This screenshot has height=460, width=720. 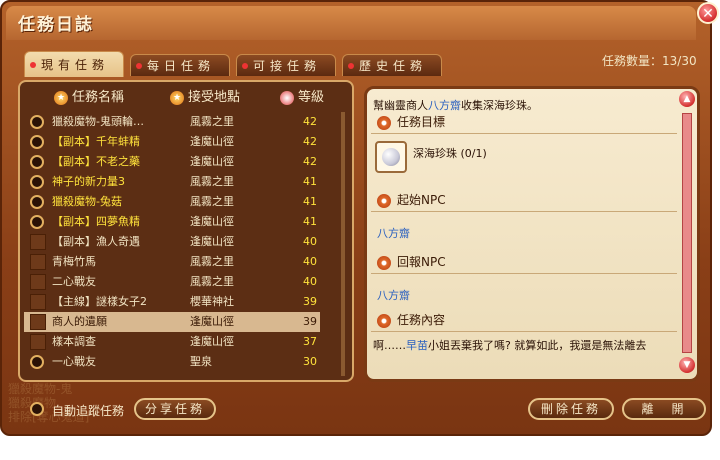 I want to click on tab-daily: 每日任務, so click(x=180, y=65).